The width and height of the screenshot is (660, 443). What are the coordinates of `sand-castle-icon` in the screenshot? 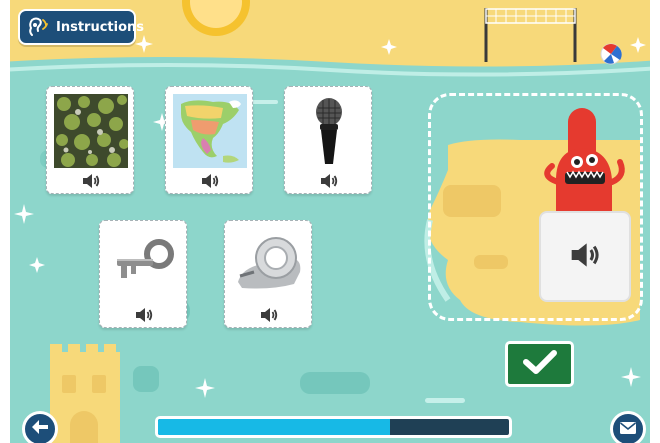 It's located at (85, 393).